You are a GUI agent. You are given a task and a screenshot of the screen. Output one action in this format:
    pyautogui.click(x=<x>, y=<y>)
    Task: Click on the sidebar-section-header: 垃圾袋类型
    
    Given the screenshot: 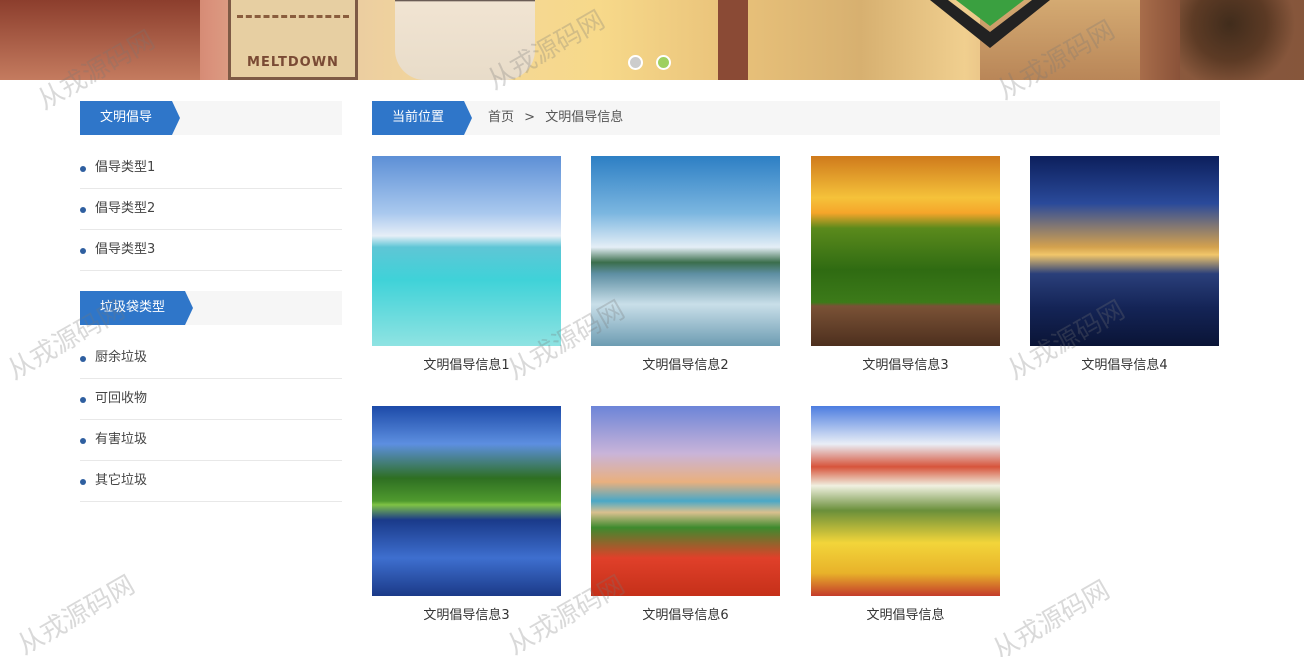 What is the action you would take?
    pyautogui.click(x=211, y=308)
    